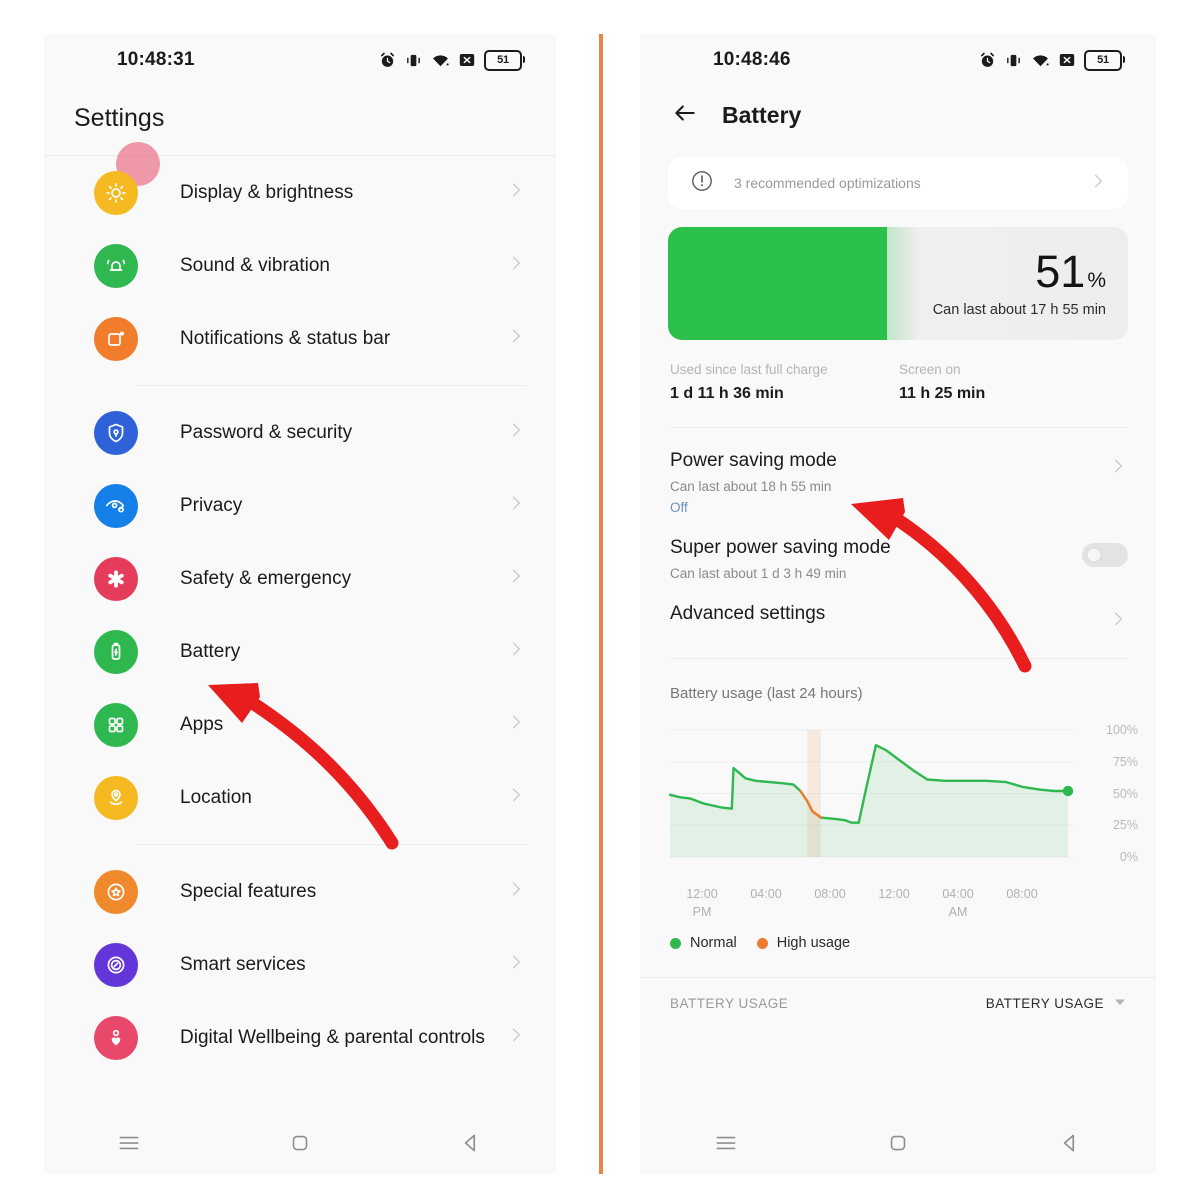 The width and height of the screenshot is (1200, 1200). Describe the element at coordinates (211, 505) in the screenshot. I see `sidebar-item-label: Privacy` at that location.